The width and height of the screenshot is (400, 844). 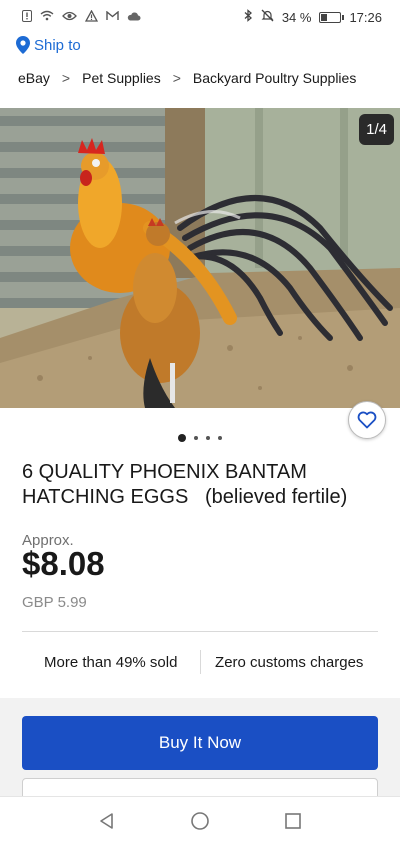 I want to click on home-icon, so click(x=200, y=821).